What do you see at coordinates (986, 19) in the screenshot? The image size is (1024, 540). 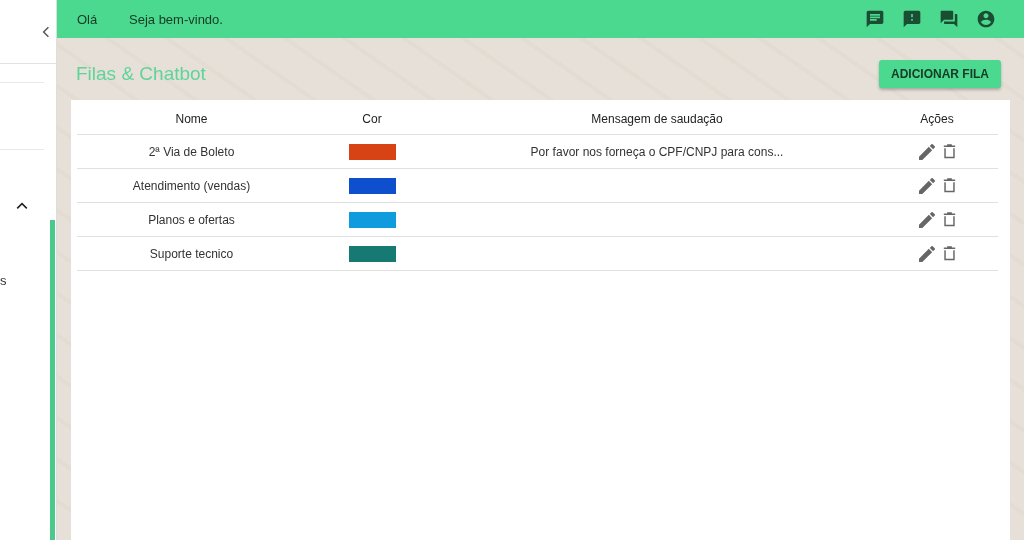 I see `account-icon` at bounding box center [986, 19].